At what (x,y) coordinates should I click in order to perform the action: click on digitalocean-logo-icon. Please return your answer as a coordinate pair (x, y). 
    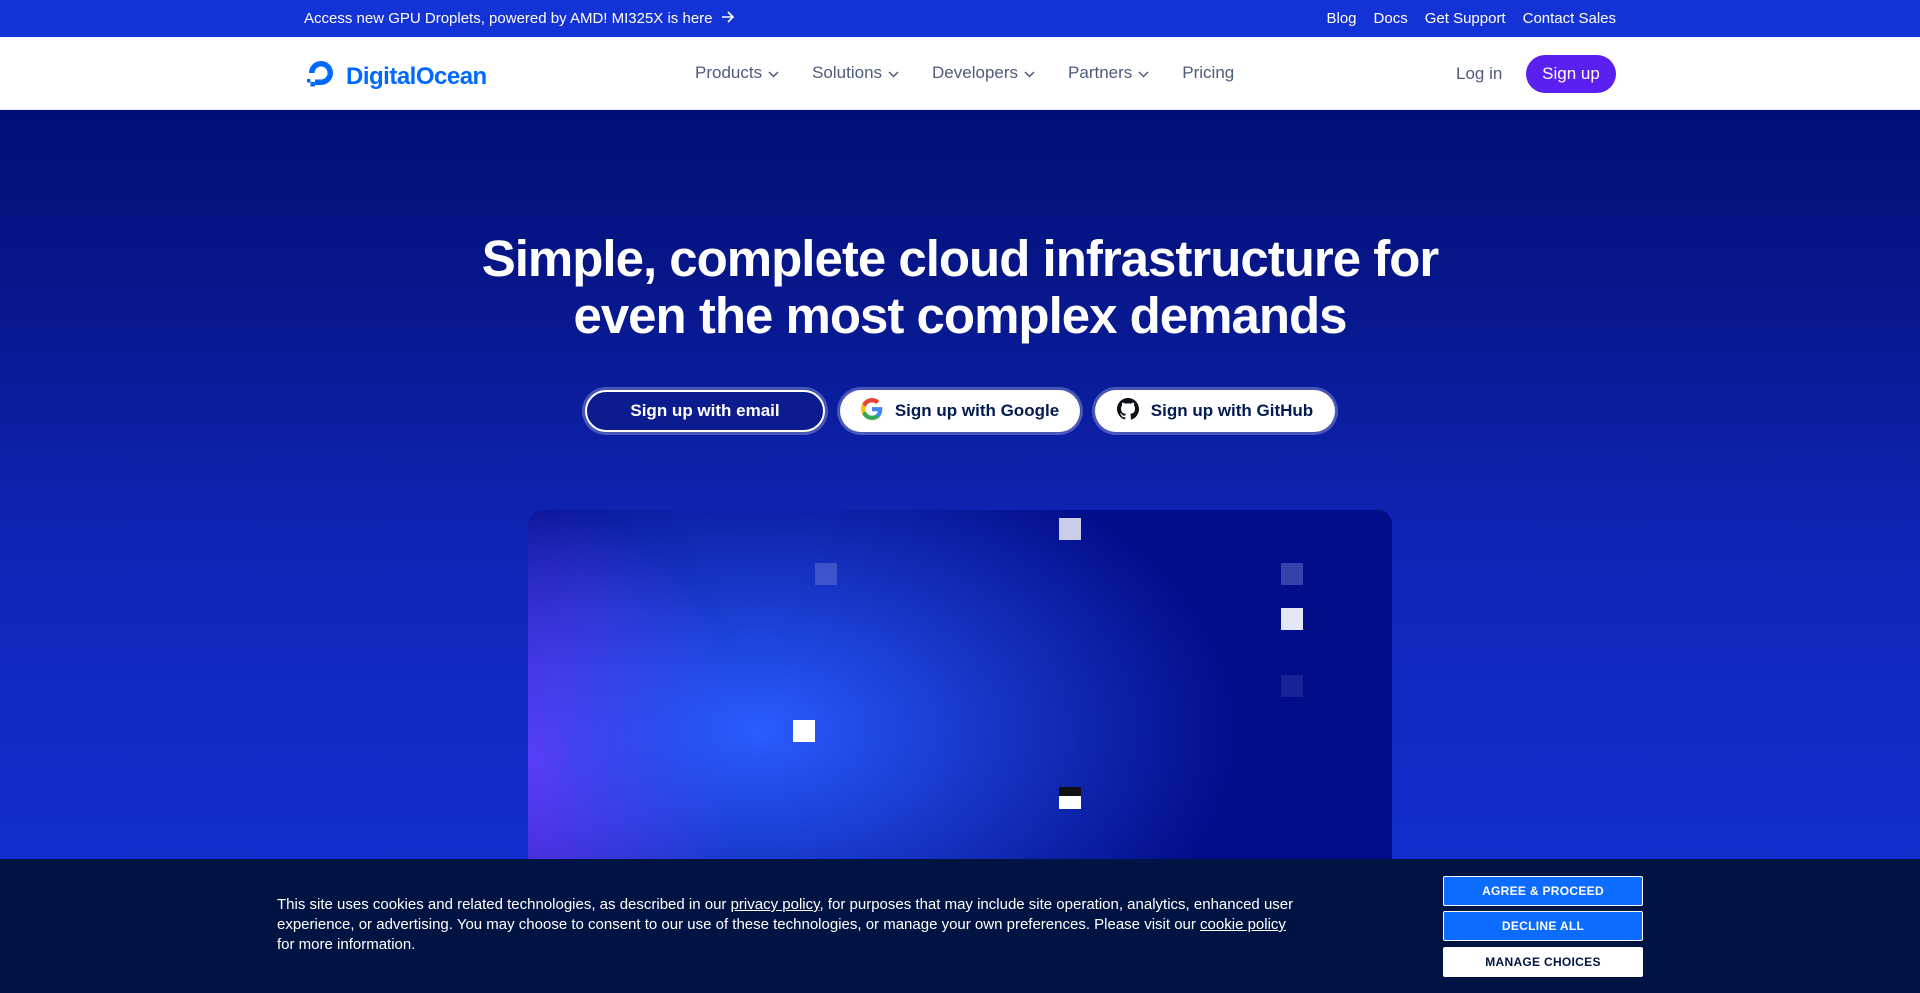
    Looking at the image, I should click on (321, 76).